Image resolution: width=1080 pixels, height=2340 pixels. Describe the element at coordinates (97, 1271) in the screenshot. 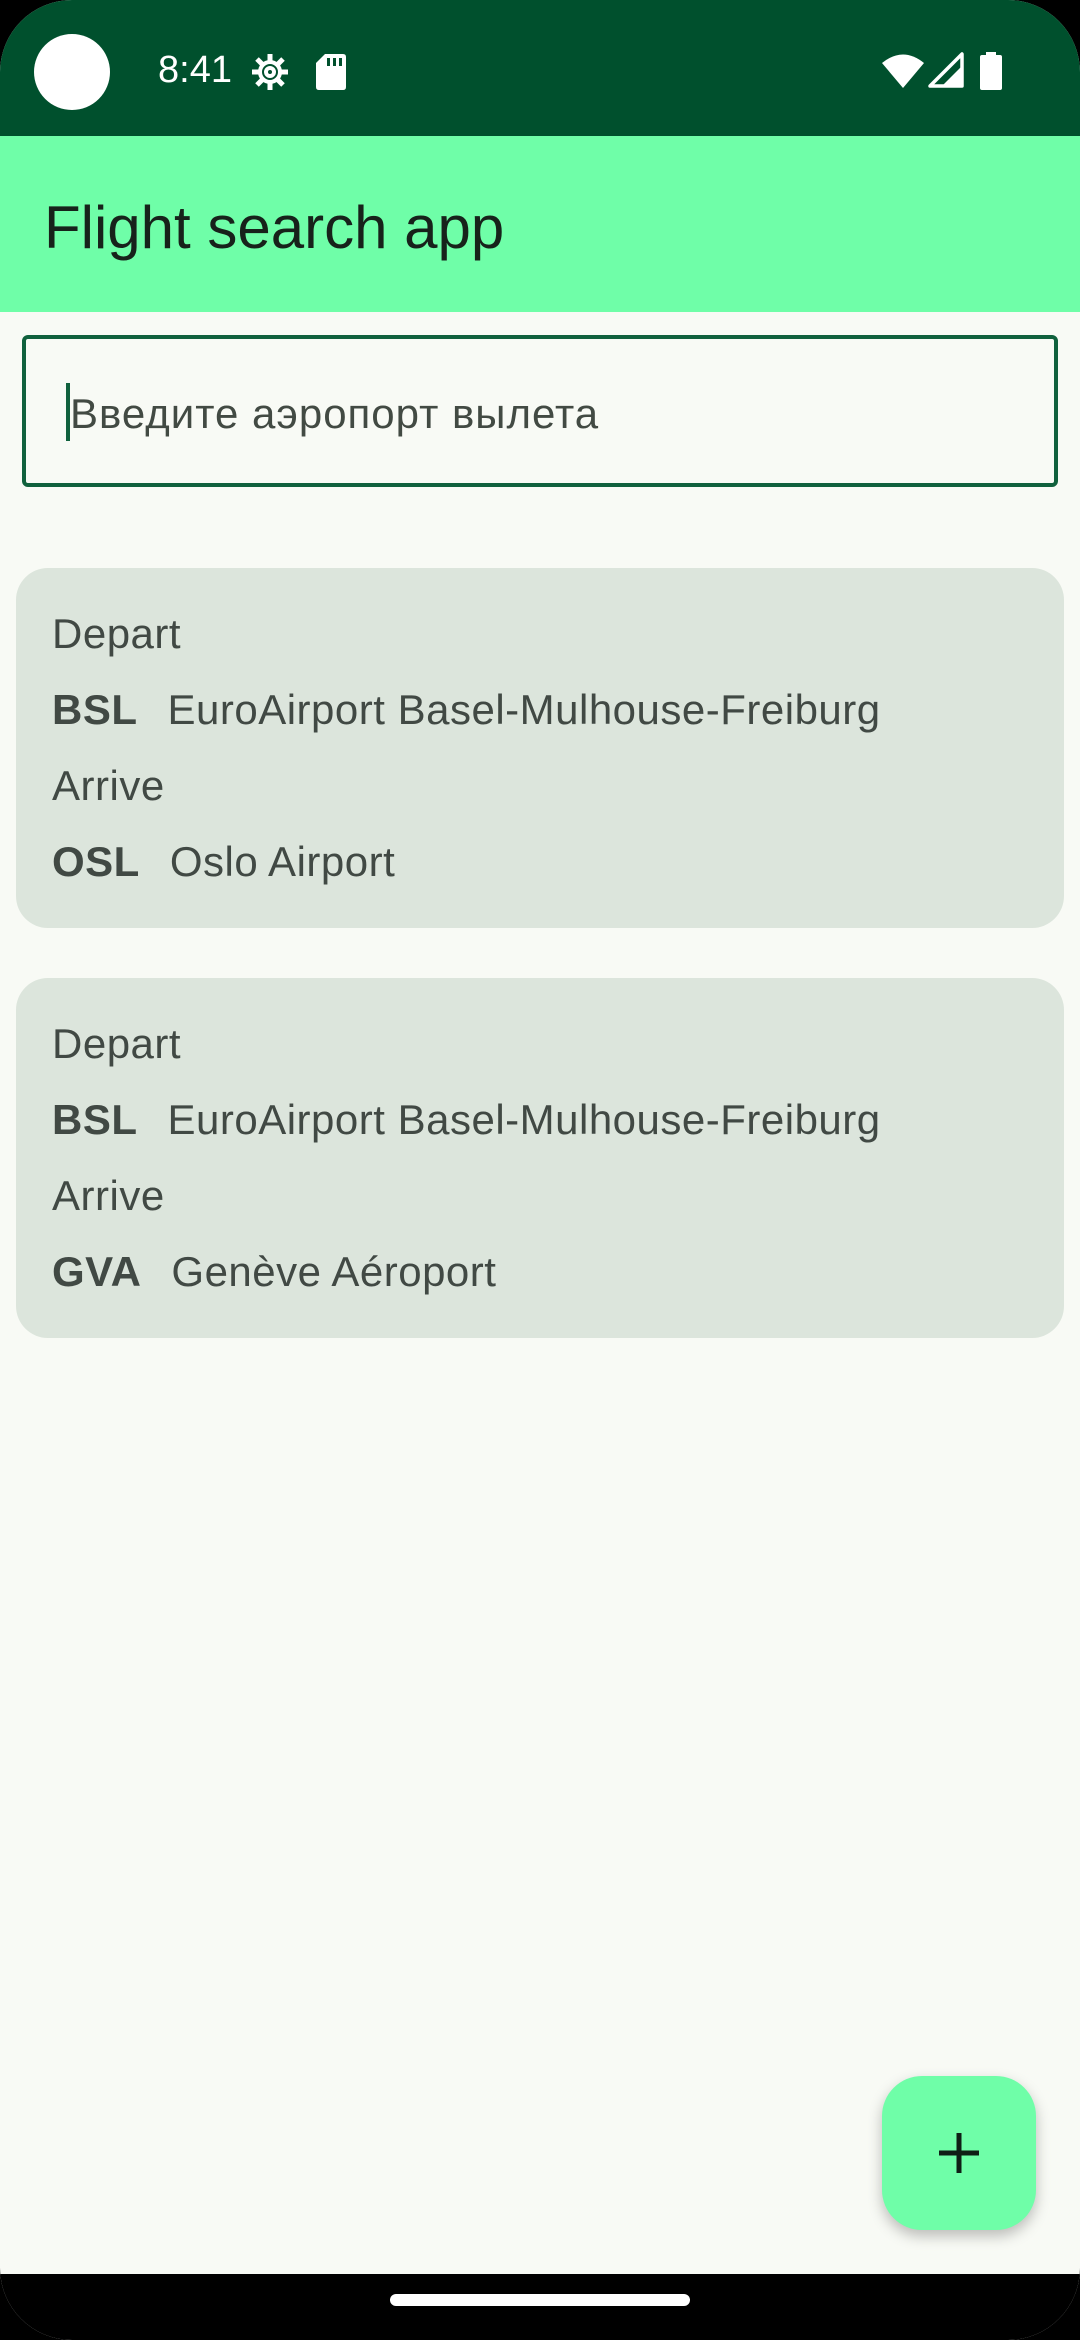

I see `arrive-airport-code: GVA` at that location.